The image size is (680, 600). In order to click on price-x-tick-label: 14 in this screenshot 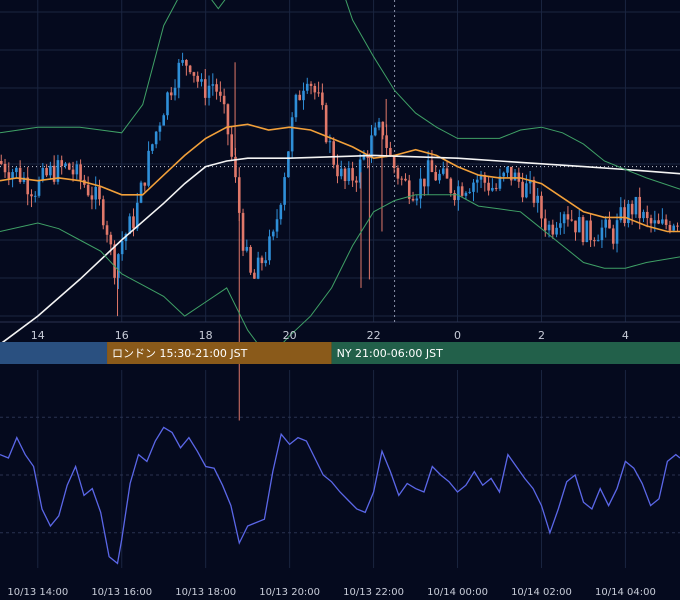, I will do `click(38, 335)`.